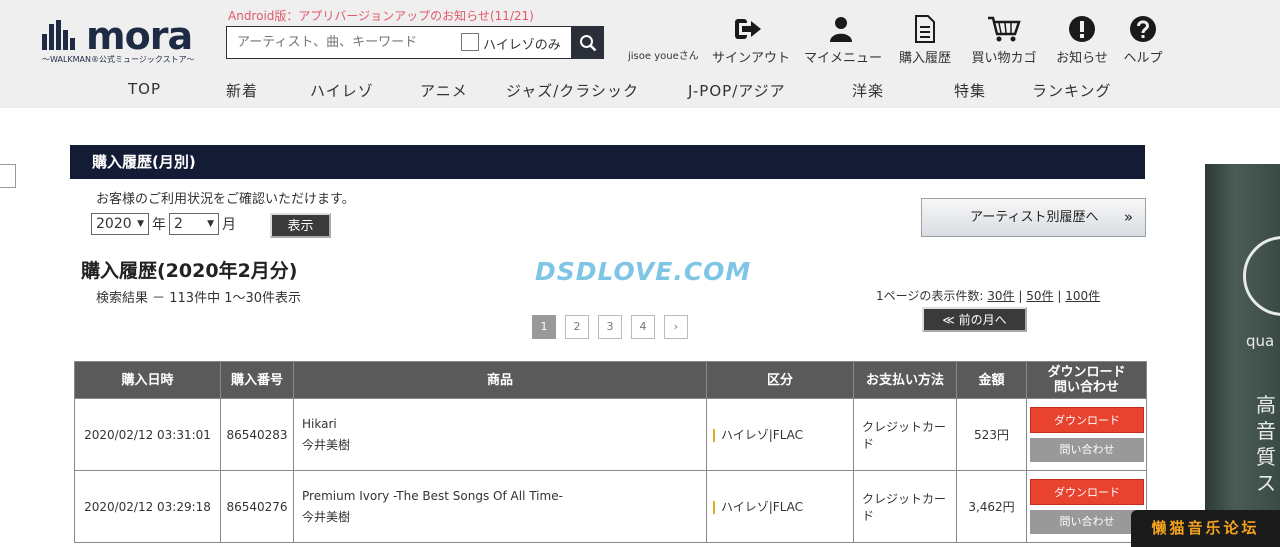 The image size is (1280, 547). Describe the element at coordinates (8, 176) in the screenshot. I see `side-tab` at that location.